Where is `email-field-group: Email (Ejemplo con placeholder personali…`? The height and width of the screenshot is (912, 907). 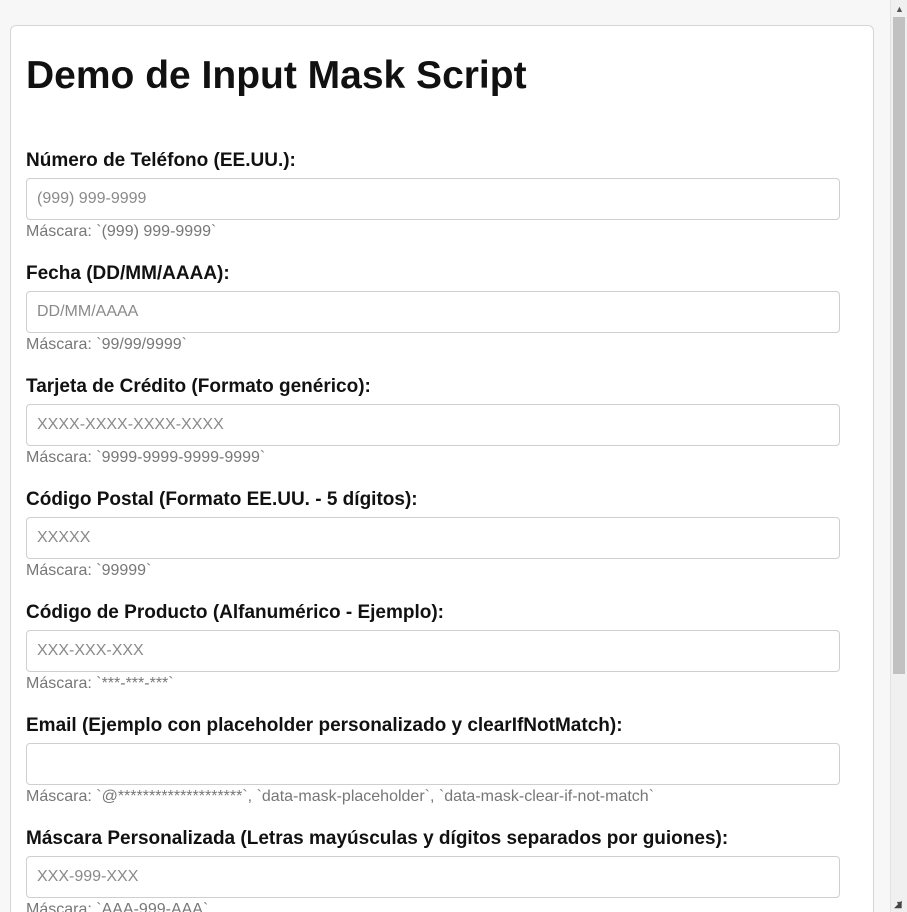
email-field-group: Email (Ejemplo con placeholder personali… is located at coordinates (433, 761).